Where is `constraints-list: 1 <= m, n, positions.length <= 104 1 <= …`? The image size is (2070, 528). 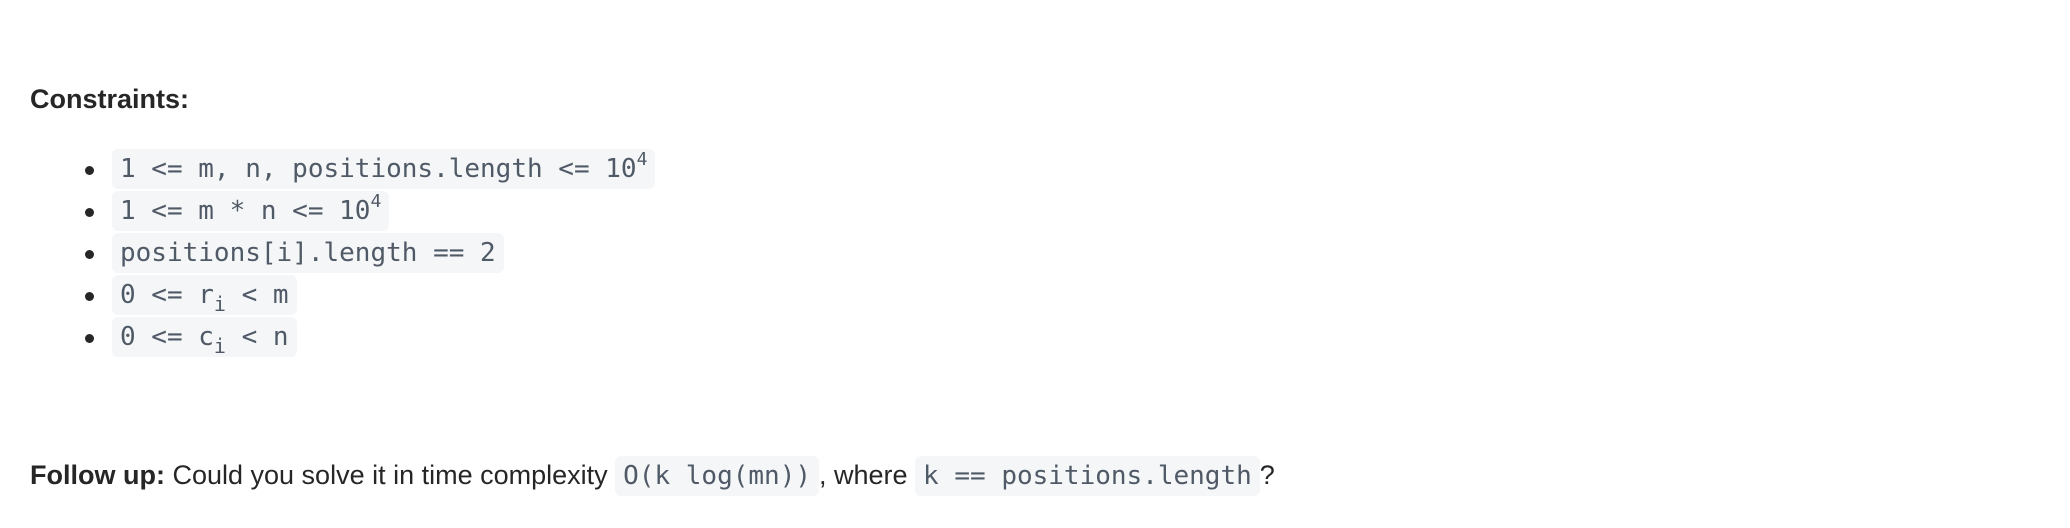
constraints-list: 1 <= m, n, positions.length <= 104 1 <= … is located at coordinates (343, 253).